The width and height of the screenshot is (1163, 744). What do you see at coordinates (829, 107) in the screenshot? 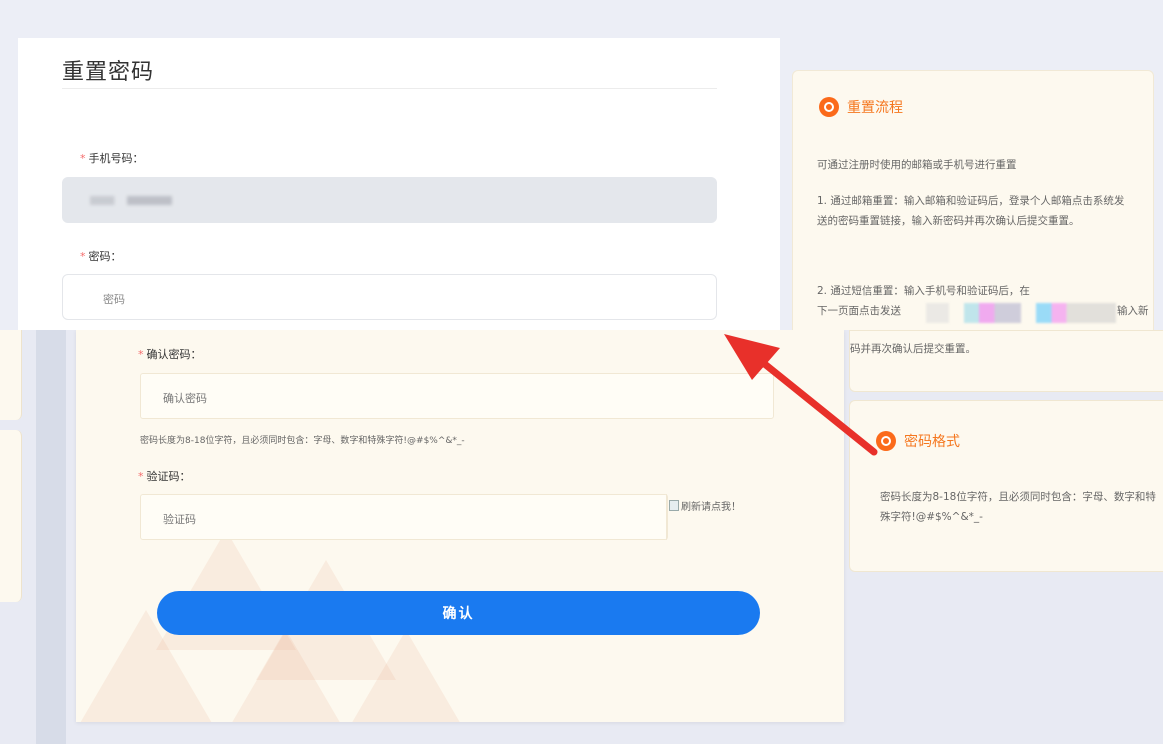
I see `process-icon` at bounding box center [829, 107].